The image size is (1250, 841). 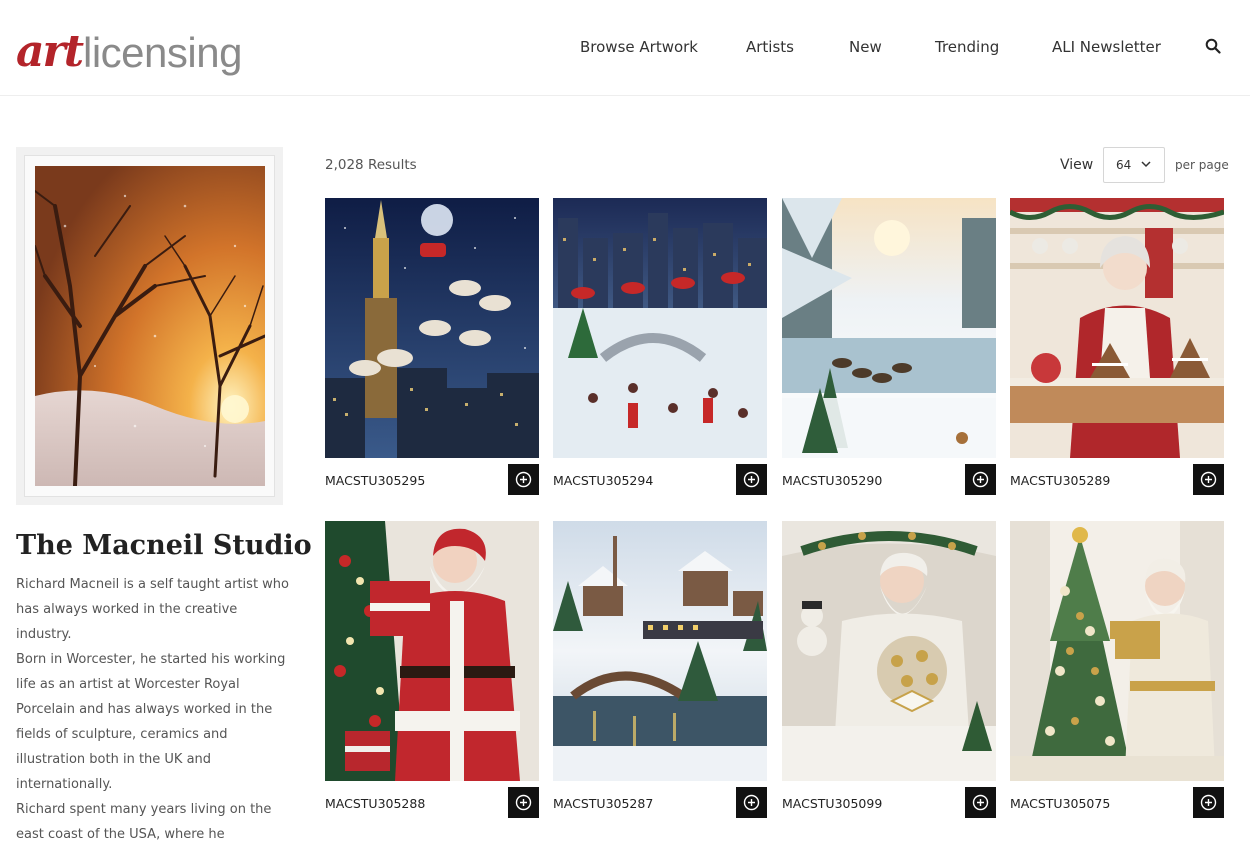 I want to click on nav-artists: Artists, so click(x=770, y=47).